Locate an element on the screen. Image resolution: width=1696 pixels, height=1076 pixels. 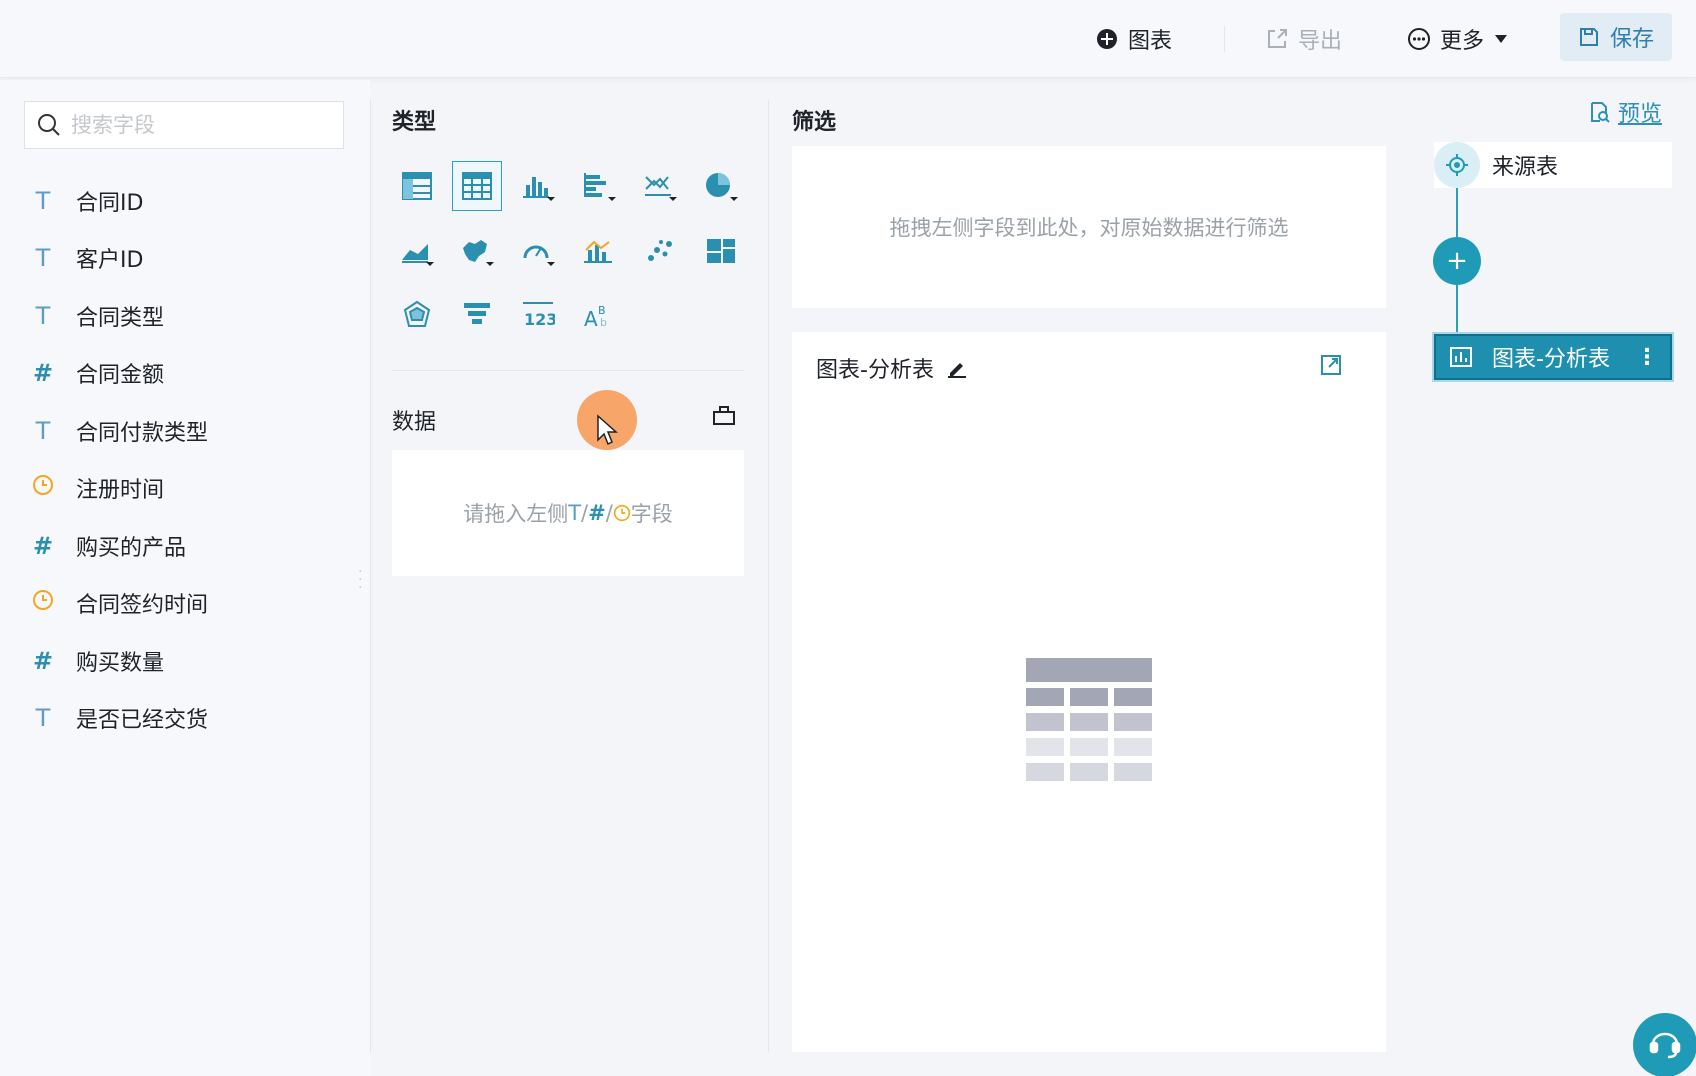
field-item: 注册时间 is located at coordinates (97, 488).